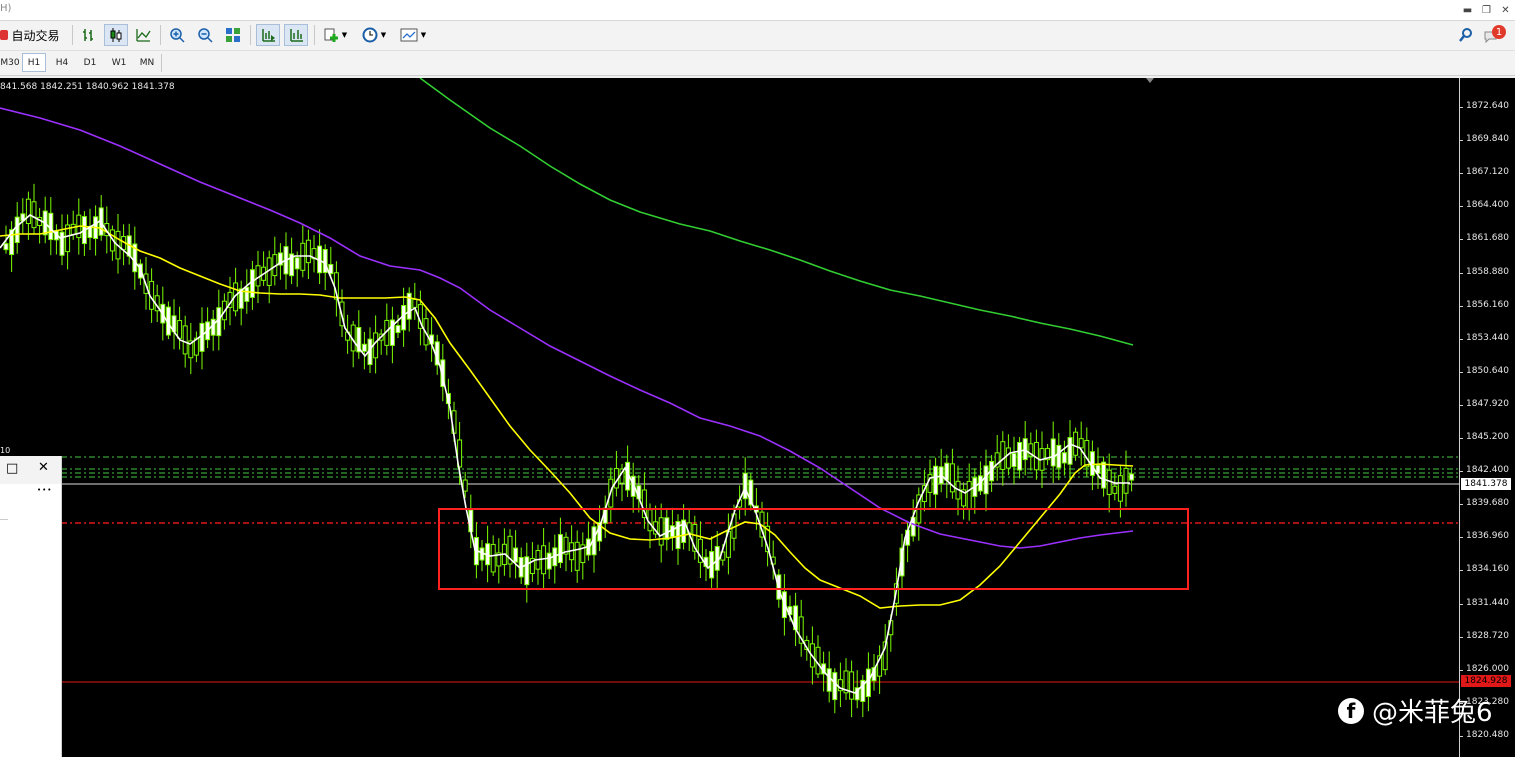  What do you see at coordinates (1459, 417) in the screenshot?
I see `price-axis-line` at bounding box center [1459, 417].